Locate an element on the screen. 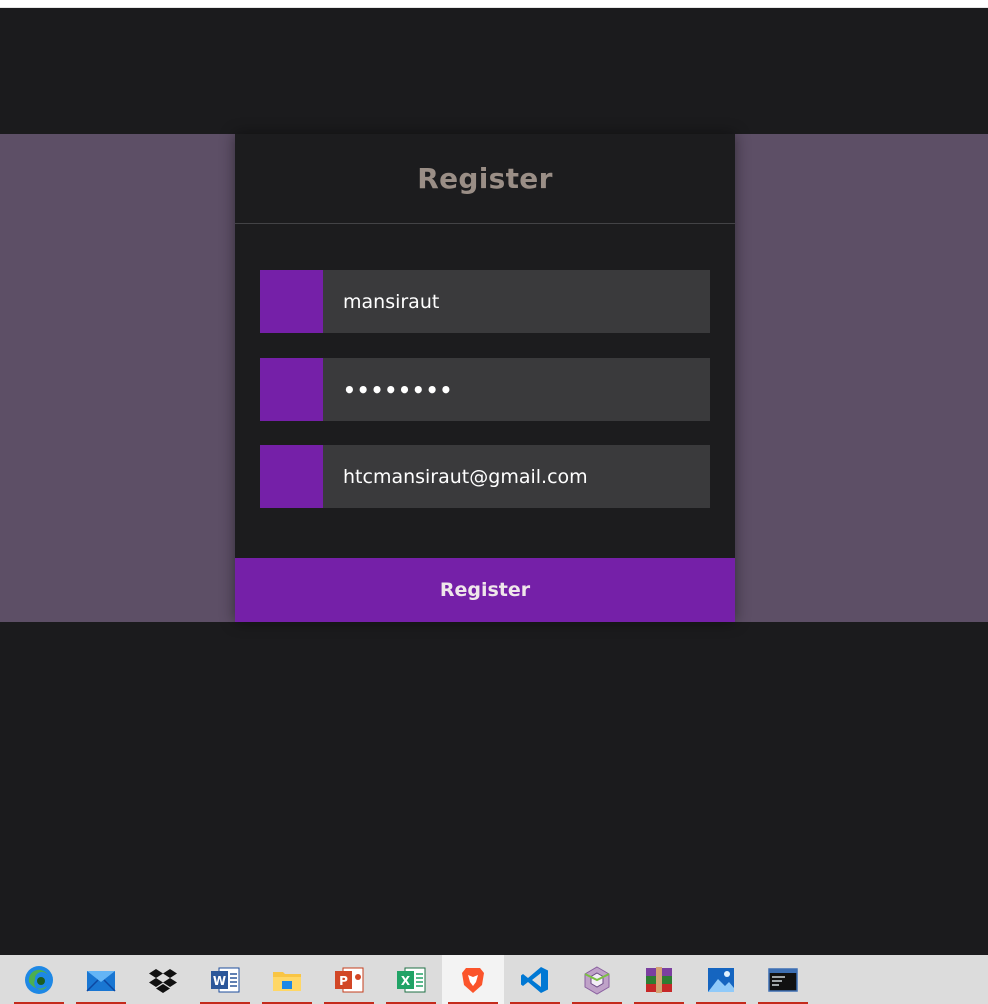 The width and height of the screenshot is (988, 1004). mysql-icon is located at coordinates (783, 980).